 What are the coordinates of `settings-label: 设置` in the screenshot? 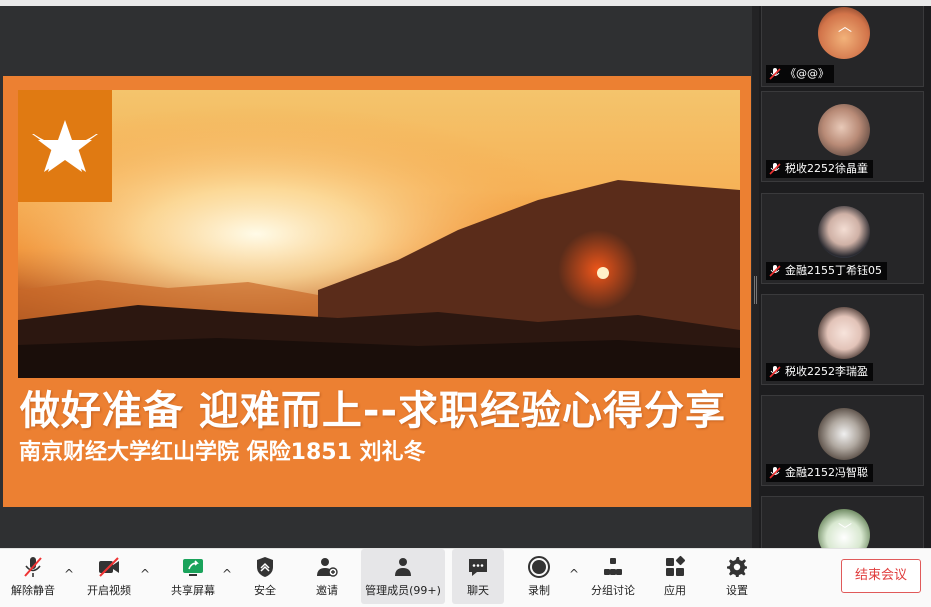 It's located at (737, 590).